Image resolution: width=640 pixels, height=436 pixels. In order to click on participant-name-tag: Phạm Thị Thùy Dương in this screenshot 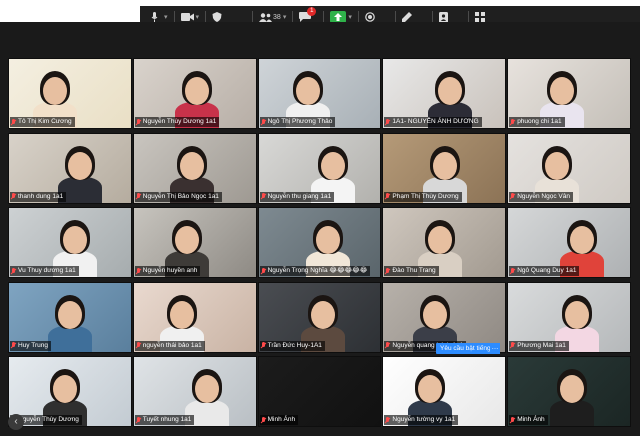, I will do `click(423, 196)`.